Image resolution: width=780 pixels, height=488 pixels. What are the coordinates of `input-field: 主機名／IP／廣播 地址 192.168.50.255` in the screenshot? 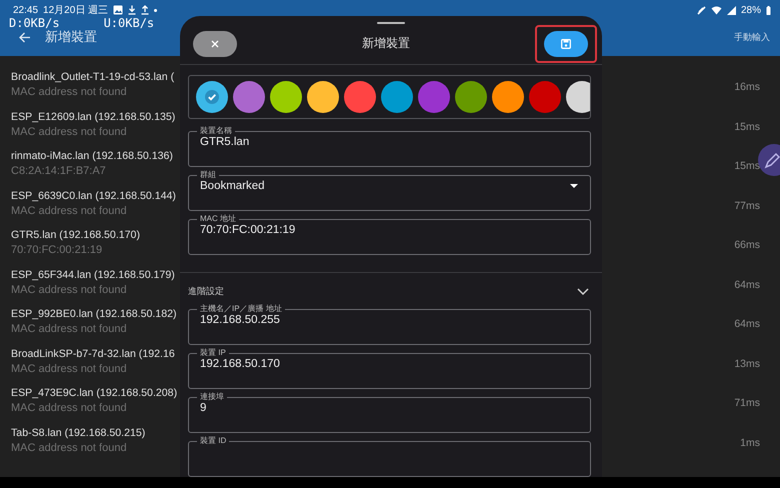 It's located at (389, 324).